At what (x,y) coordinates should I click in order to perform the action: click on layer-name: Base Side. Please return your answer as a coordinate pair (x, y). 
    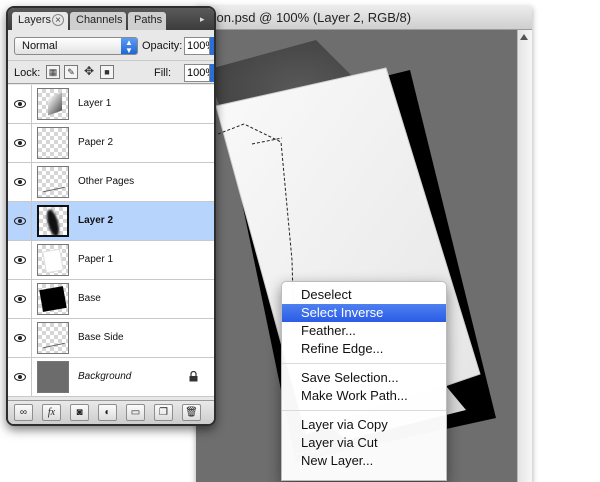
    Looking at the image, I should click on (101, 337).